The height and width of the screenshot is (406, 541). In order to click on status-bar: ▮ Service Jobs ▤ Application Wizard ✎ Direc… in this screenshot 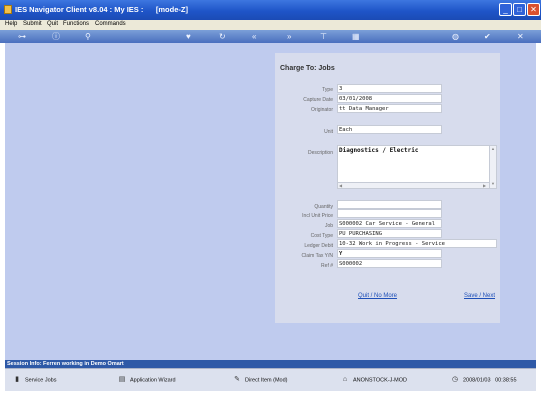, I will do `click(270, 379)`.